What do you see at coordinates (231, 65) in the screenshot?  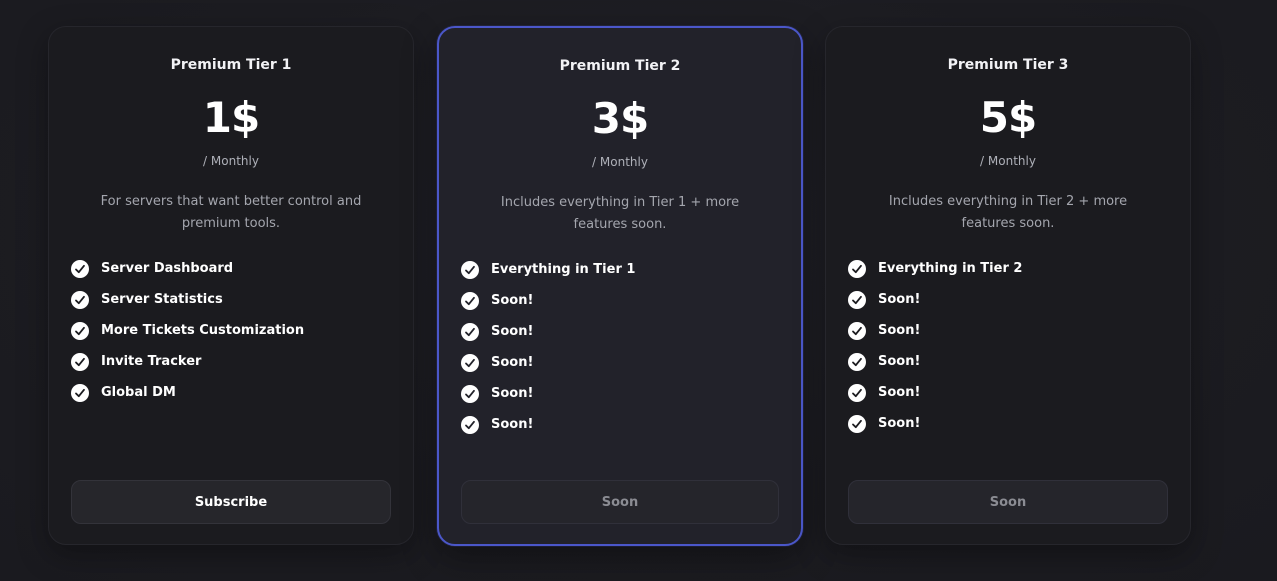 I see `plan-title: Premium Tier 1` at bounding box center [231, 65].